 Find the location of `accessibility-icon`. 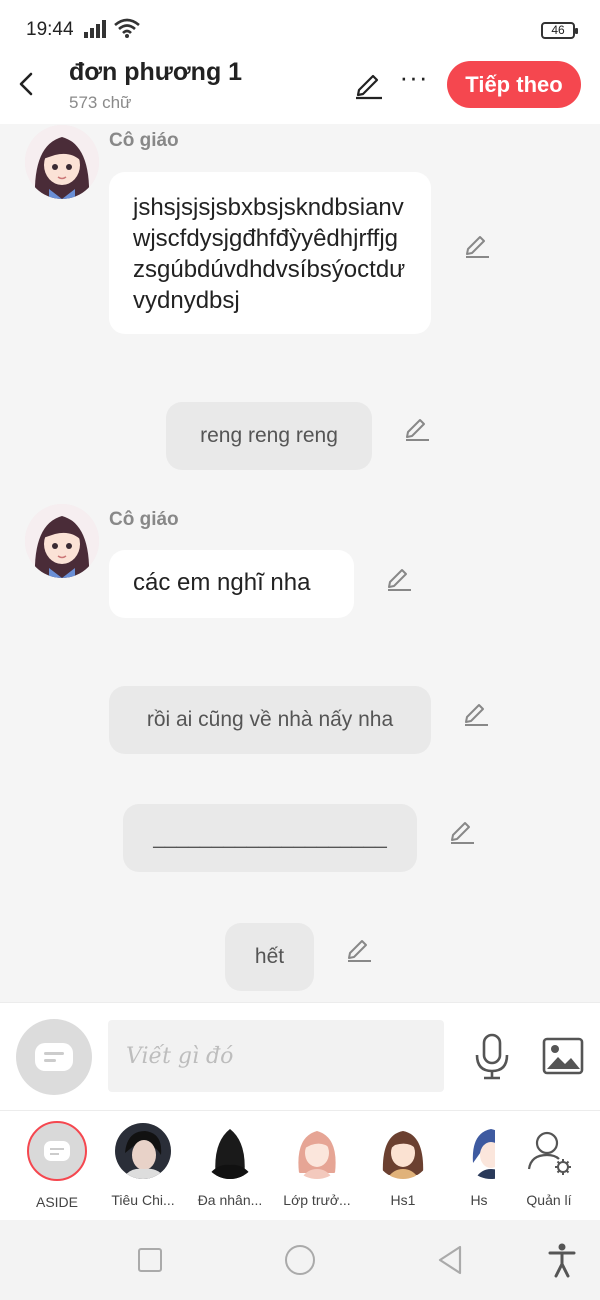

accessibility-icon is located at coordinates (562, 1260).